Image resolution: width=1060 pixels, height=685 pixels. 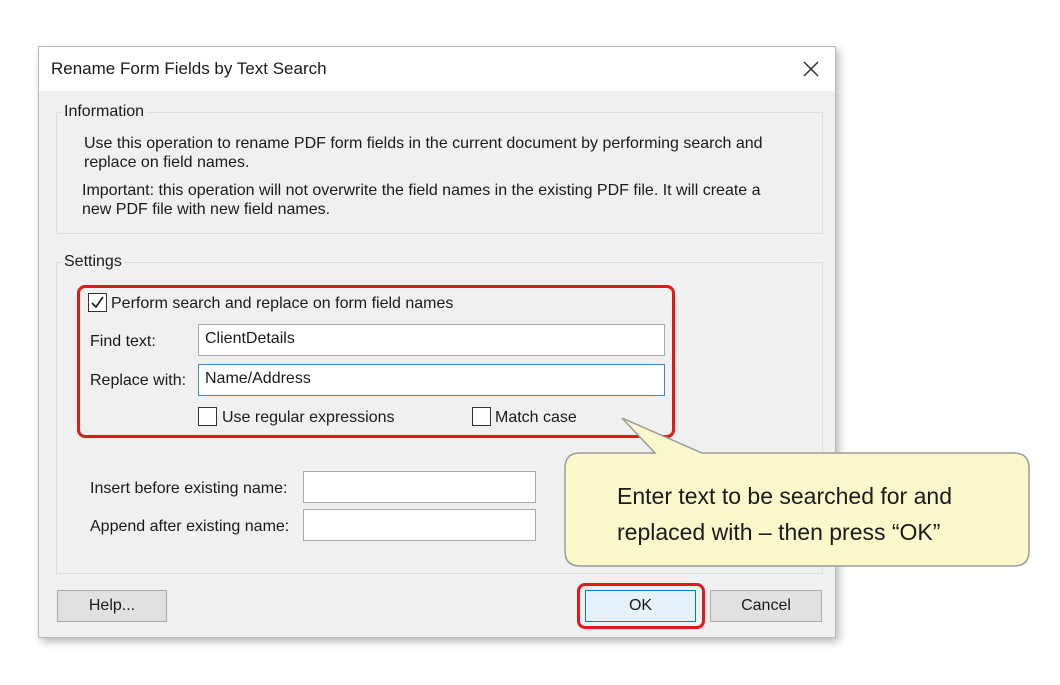 What do you see at coordinates (784, 496) in the screenshot?
I see `callout-text-line-1: Enter text to be searched for and` at bounding box center [784, 496].